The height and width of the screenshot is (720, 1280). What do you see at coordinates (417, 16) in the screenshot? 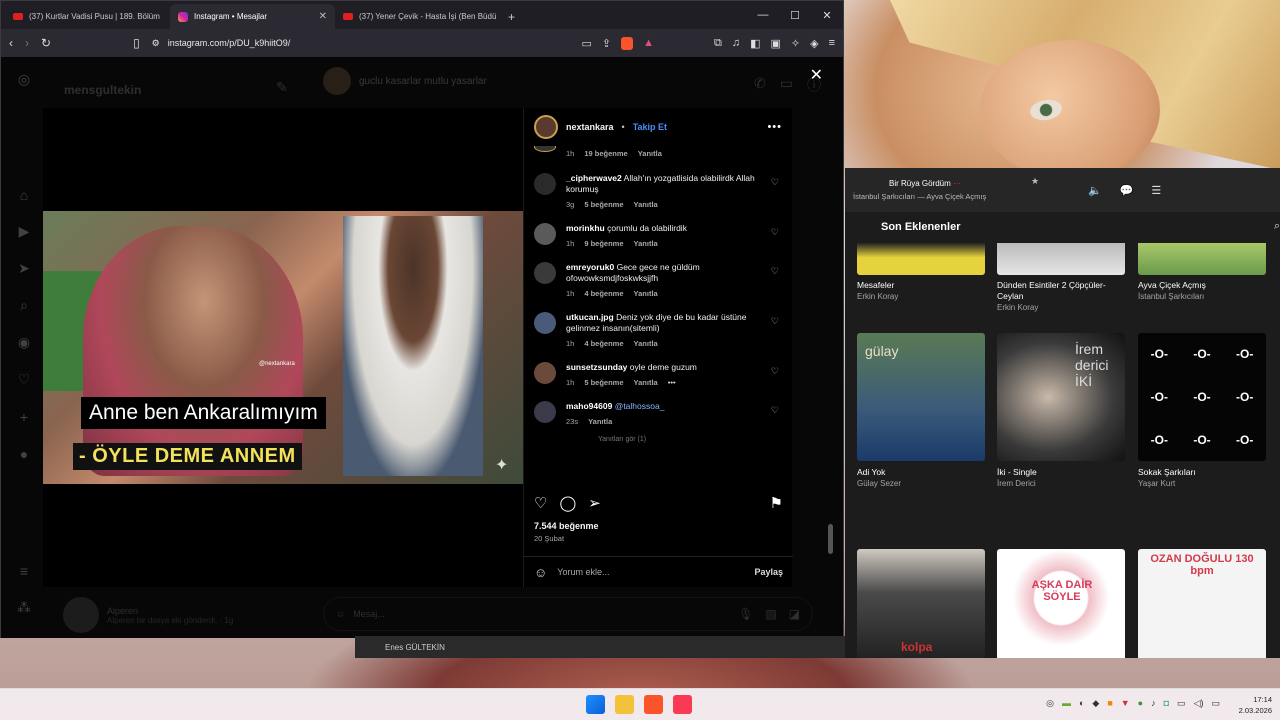
I see `tab-yener-cevik: (37) Yener Çevik - Hasta İşi (Ben Büdü` at bounding box center [417, 16].